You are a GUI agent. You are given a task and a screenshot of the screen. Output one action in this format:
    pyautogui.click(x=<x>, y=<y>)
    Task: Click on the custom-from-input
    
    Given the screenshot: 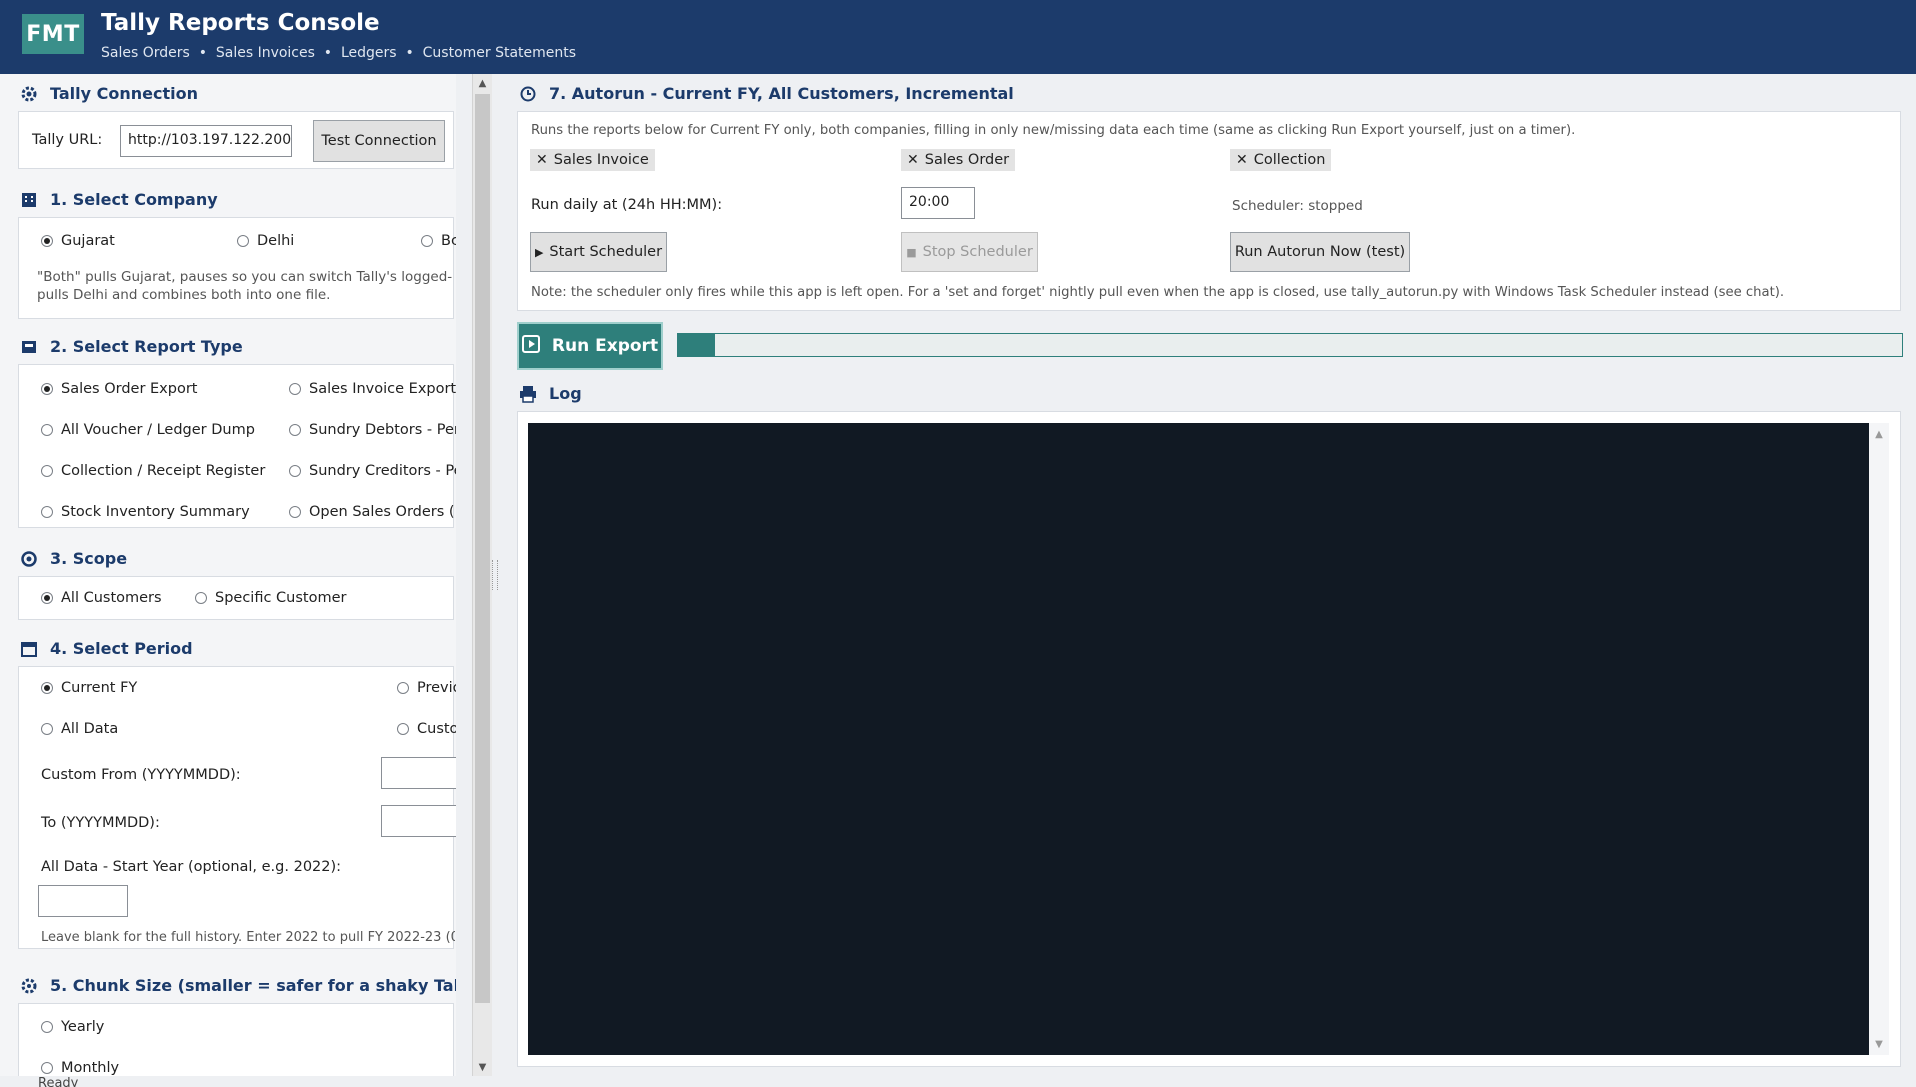 What is the action you would take?
    pyautogui.click(x=418, y=773)
    